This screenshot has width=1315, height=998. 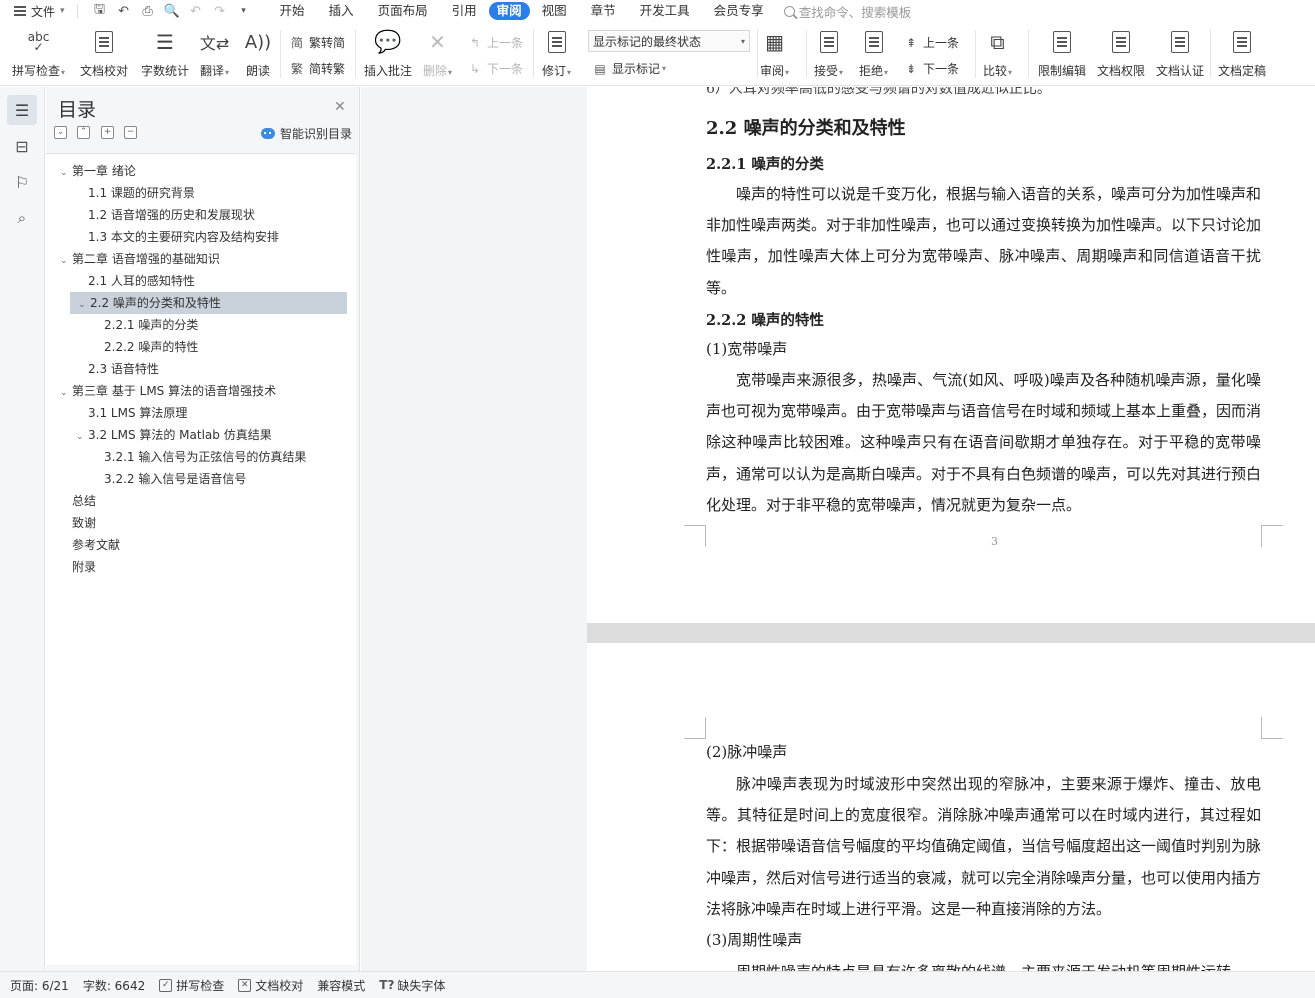 What do you see at coordinates (931, 68) in the screenshot?
I see `next-change-button: ⇟ 下一条` at bounding box center [931, 68].